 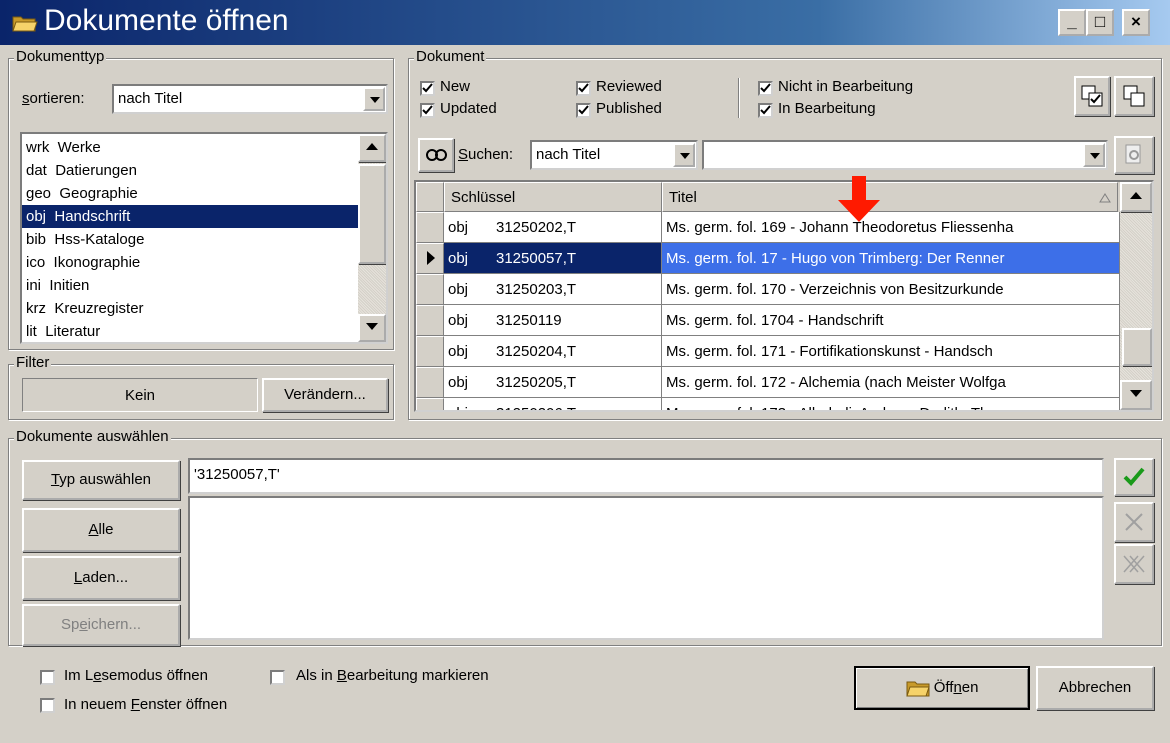 I want to click on table-scroll-down-button, so click(x=1136, y=395).